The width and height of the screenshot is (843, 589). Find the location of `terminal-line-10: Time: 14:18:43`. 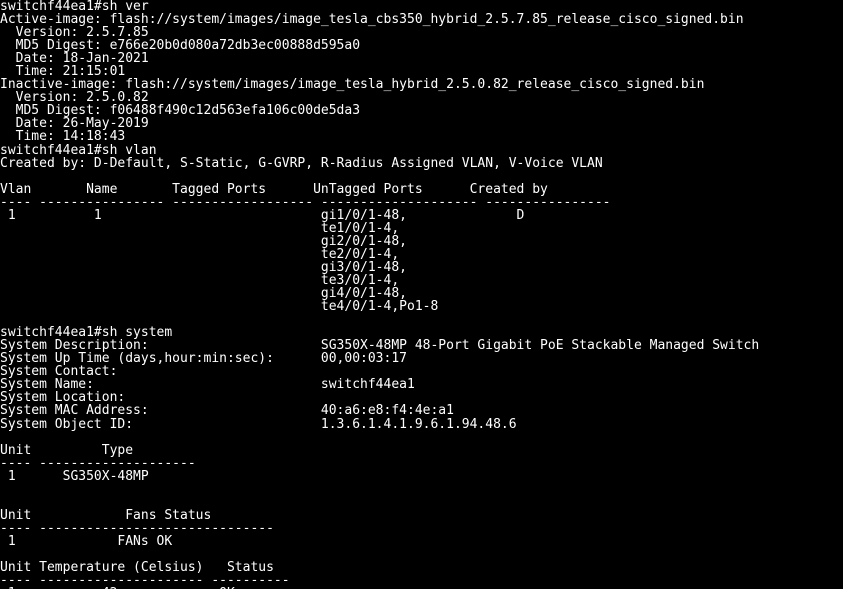

terminal-line-10: Time: 14:18:43 is located at coordinates (63, 137).